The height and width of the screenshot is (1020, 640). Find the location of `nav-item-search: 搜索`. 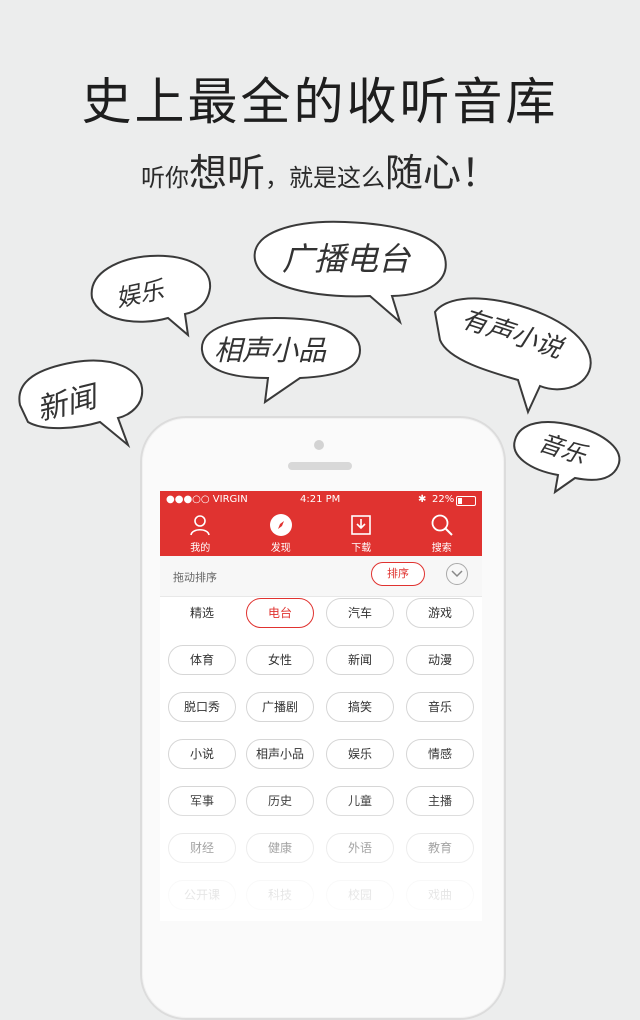

nav-item-search: 搜索 is located at coordinates (442, 532).